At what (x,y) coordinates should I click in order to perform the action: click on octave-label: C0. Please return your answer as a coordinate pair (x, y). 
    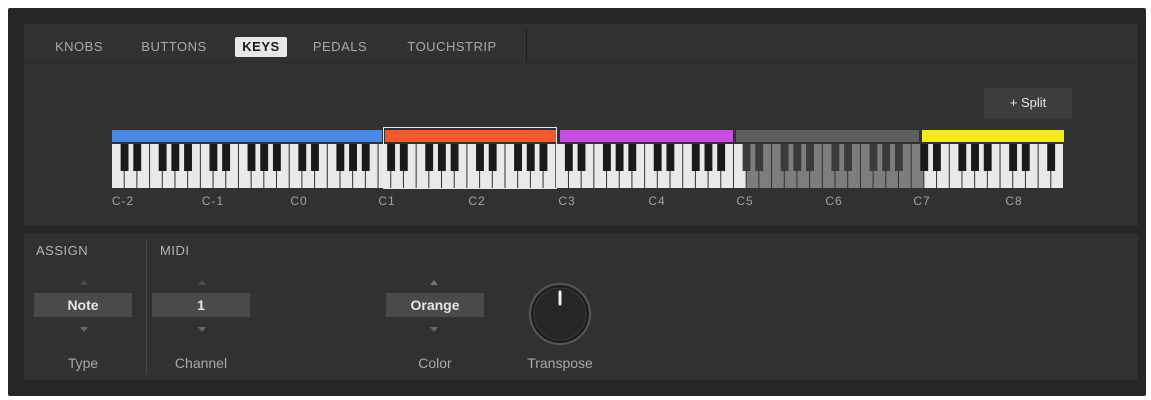
    Looking at the image, I should click on (299, 201).